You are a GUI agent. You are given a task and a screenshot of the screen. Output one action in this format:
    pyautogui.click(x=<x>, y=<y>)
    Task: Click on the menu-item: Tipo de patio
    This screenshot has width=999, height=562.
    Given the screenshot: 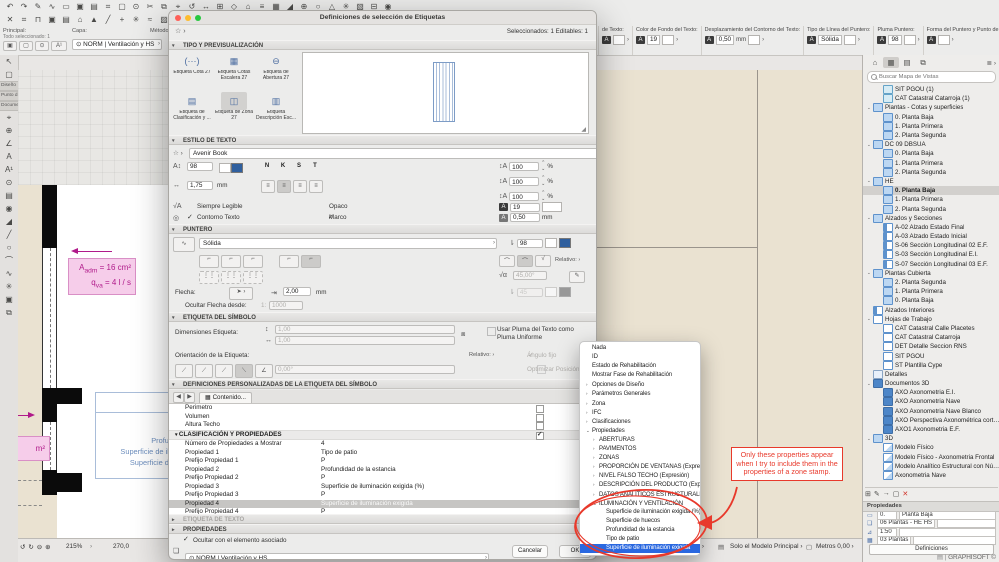 What is the action you would take?
    pyautogui.click(x=640, y=539)
    